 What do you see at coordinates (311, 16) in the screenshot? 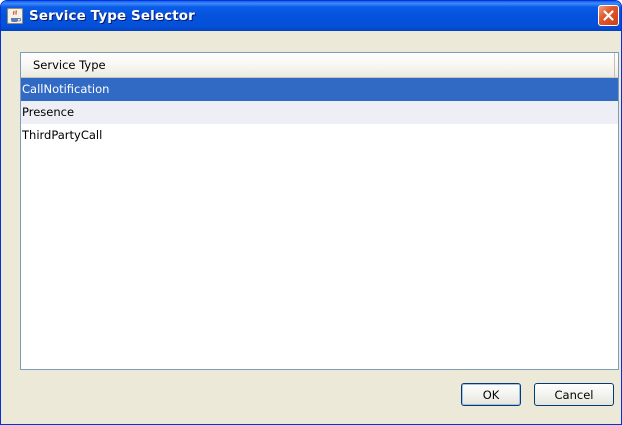
I see `title-bar: Service Type Selector` at bounding box center [311, 16].